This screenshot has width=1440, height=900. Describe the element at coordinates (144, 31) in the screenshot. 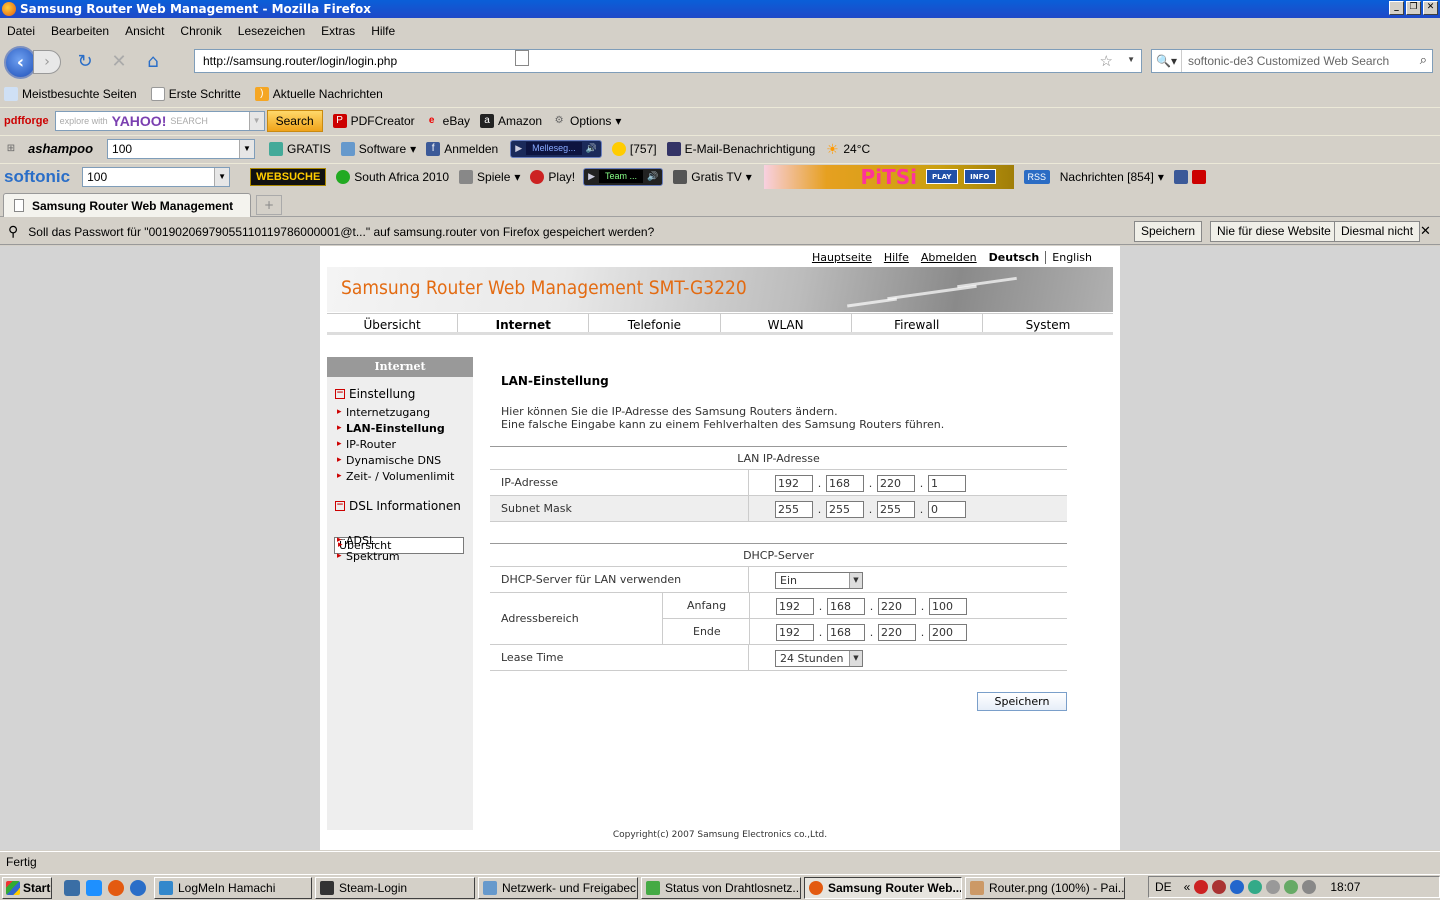

I see `menu-ansicht: Ansicht` at that location.